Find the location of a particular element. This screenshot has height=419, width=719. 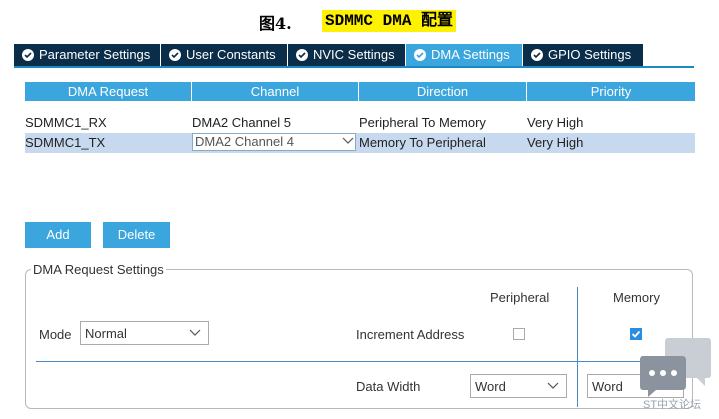

tab-nvic-settings: NVIC Settings is located at coordinates (347, 55).